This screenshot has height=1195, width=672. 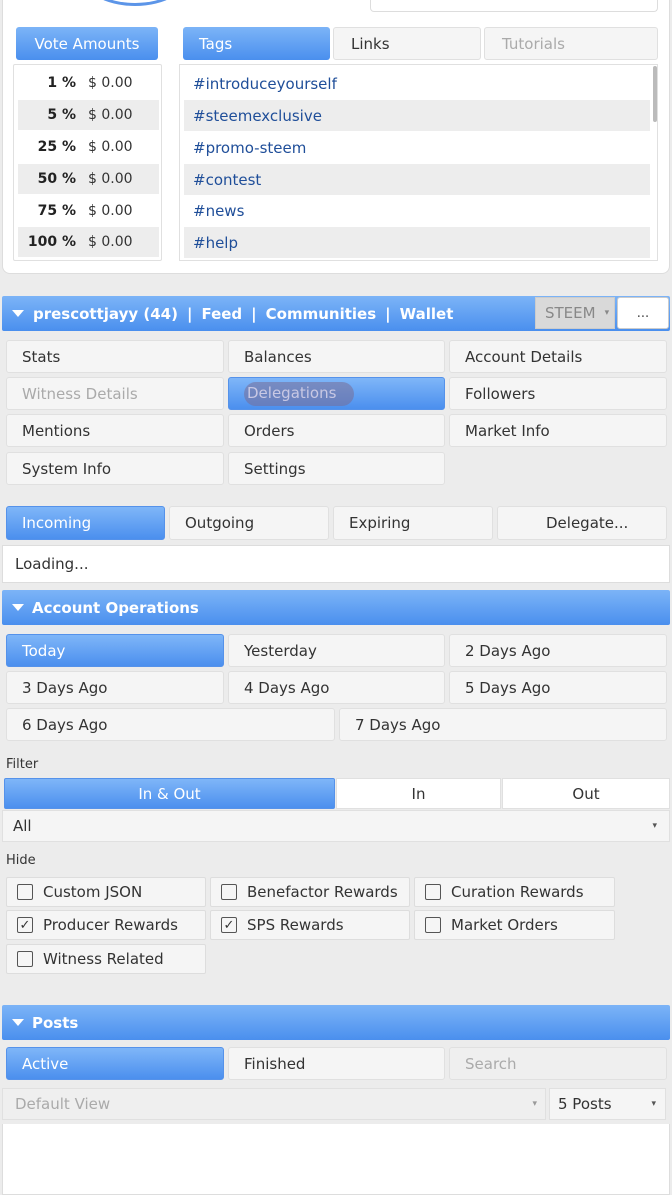 I want to click on wallet-link: Wallet, so click(x=427, y=314).